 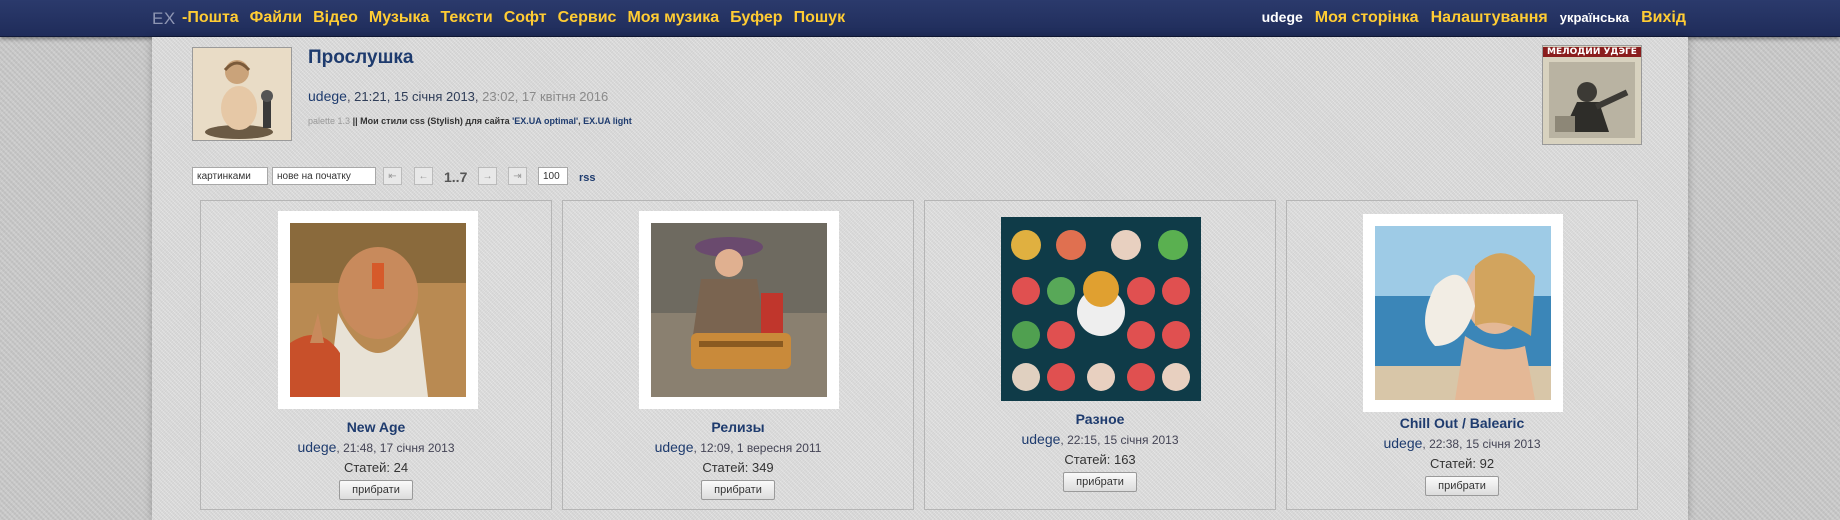 What do you see at coordinates (1100, 459) in the screenshot?
I see `card-article-count: Статей: 163` at bounding box center [1100, 459].